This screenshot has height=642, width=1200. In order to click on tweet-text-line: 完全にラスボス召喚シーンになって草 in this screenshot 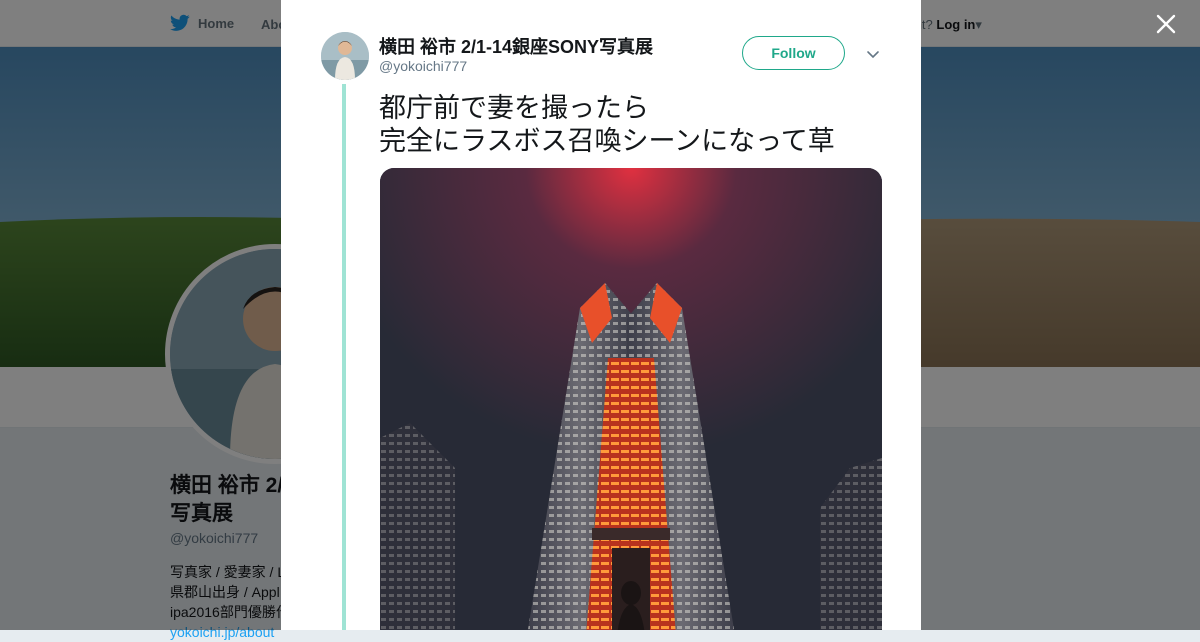, I will do `click(607, 141)`.